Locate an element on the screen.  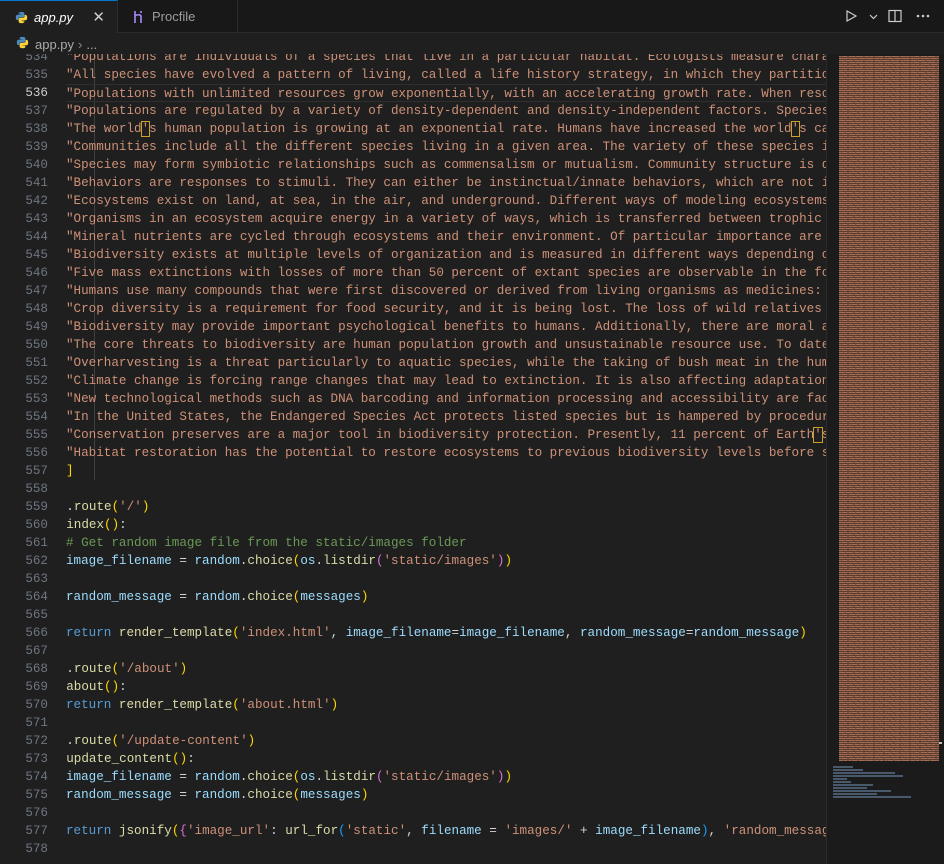
tab-procfile: Procfile is located at coordinates (178, 16).